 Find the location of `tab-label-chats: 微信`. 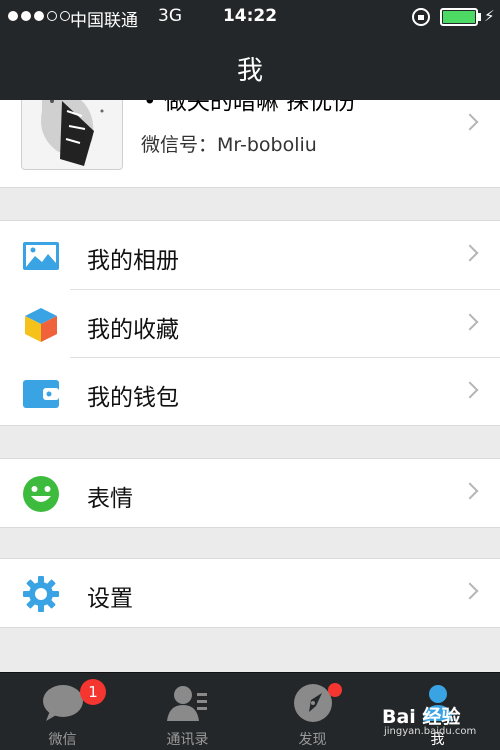

tab-label-chats: 微信 is located at coordinates (62, 740).